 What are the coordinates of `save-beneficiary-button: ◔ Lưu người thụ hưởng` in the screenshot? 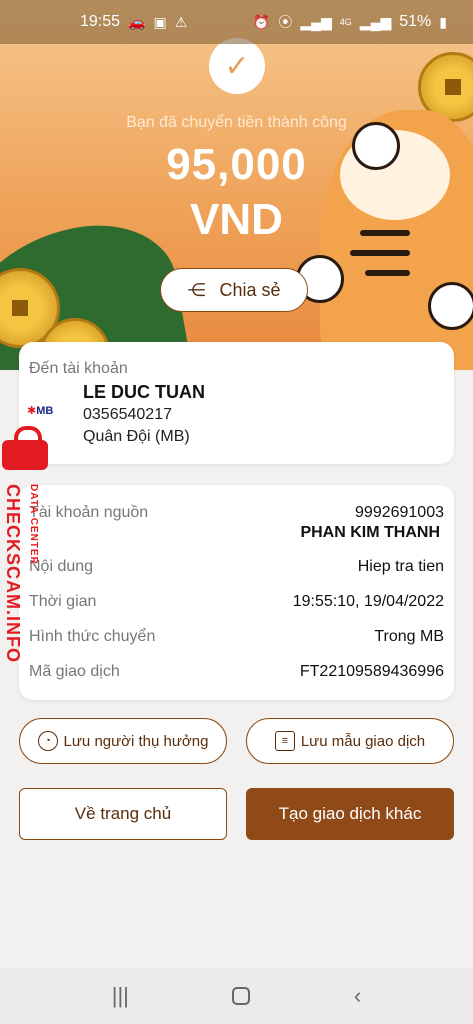 It's located at (123, 741).